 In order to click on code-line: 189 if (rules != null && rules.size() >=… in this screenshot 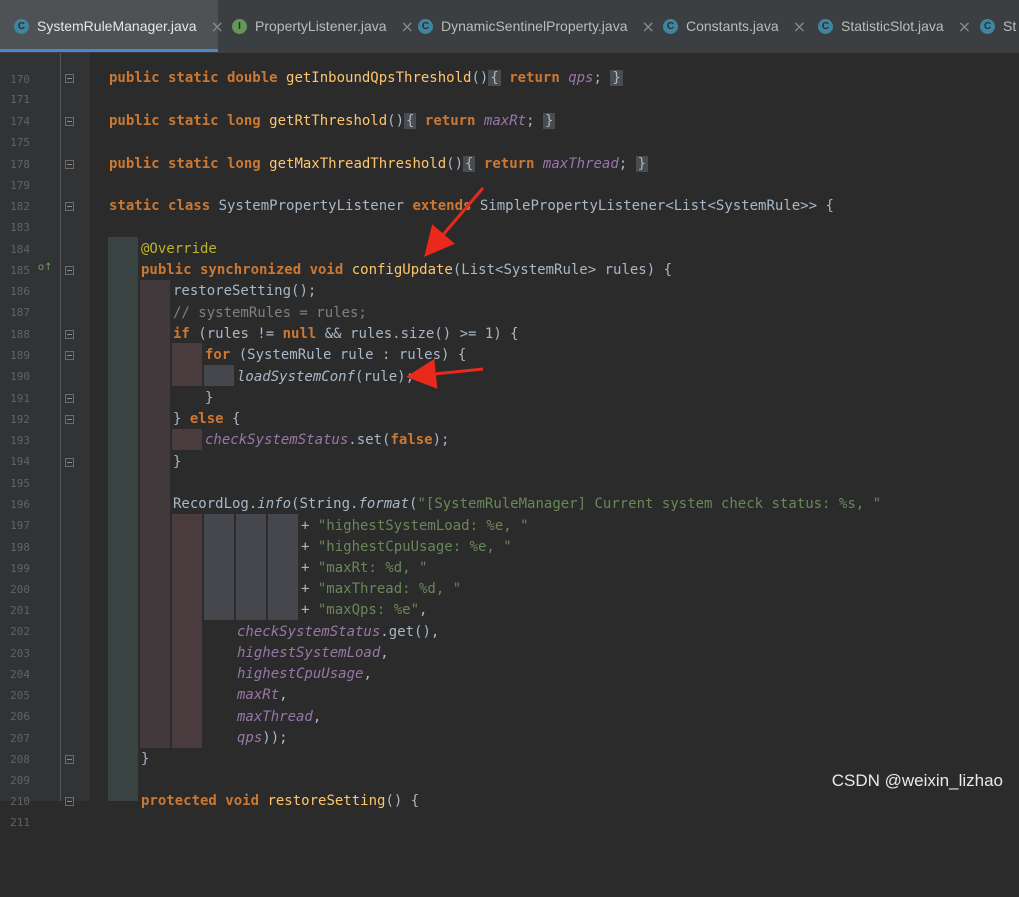, I will do `click(509, 343)`.